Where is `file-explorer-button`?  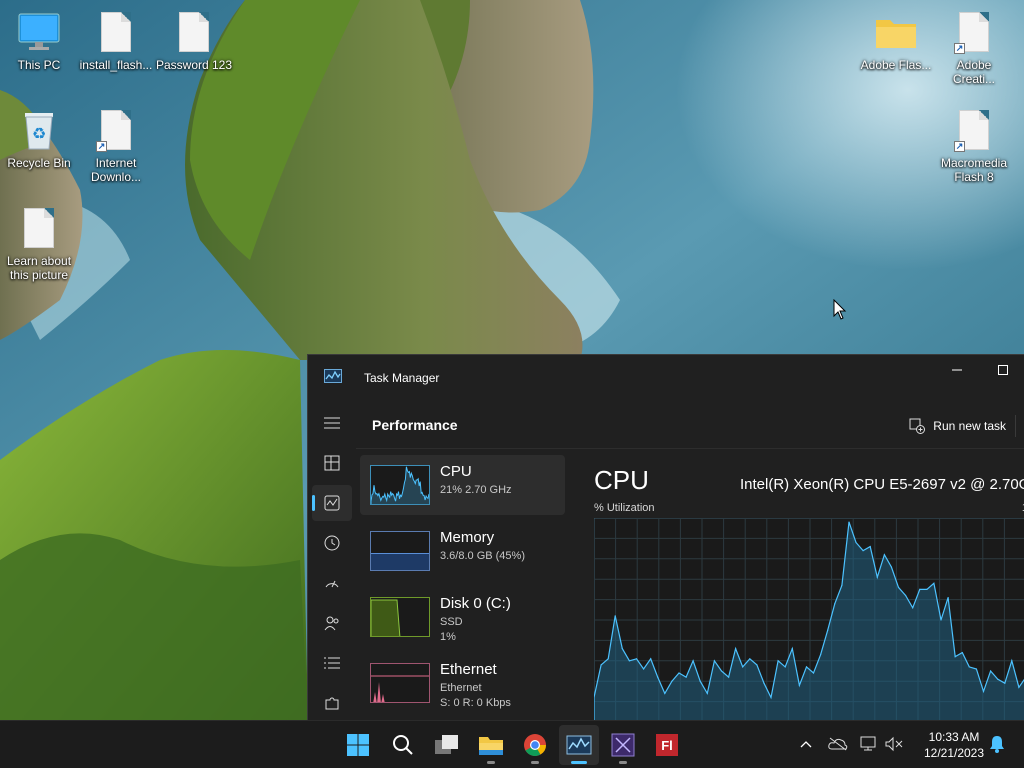
file-explorer-button is located at coordinates (491, 745).